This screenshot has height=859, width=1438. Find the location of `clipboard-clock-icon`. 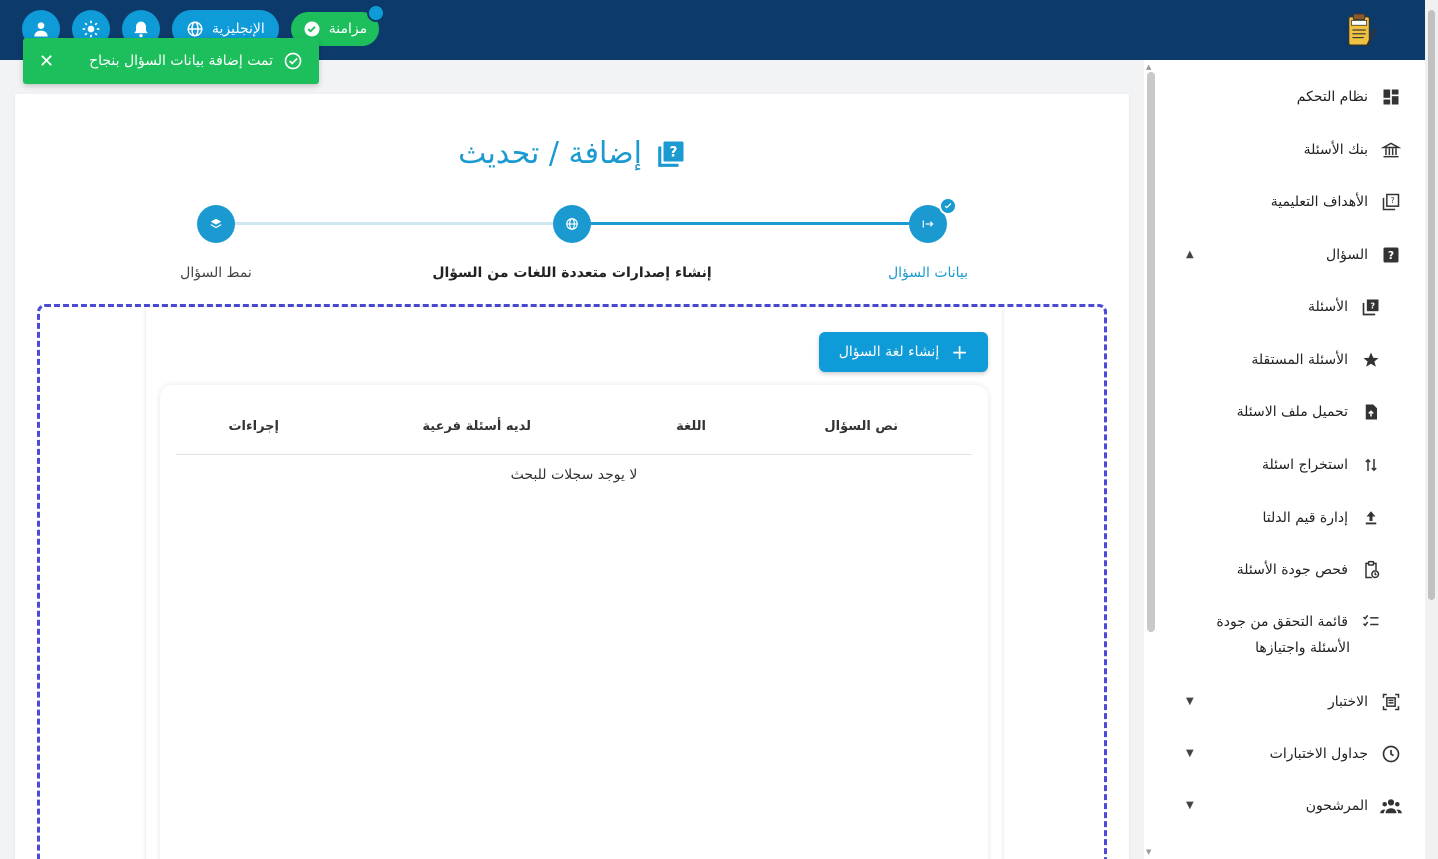

clipboard-clock-icon is located at coordinates (1371, 570).